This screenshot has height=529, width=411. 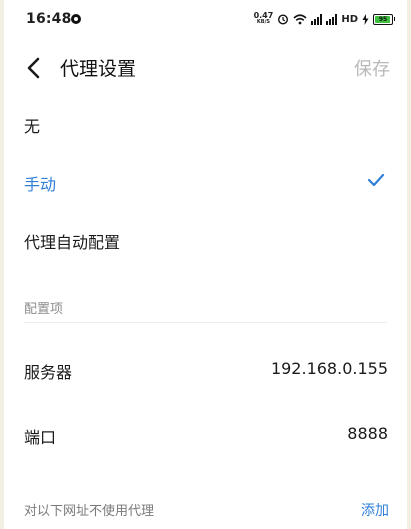 I want to click on battery-level: 95, so click(x=383, y=19).